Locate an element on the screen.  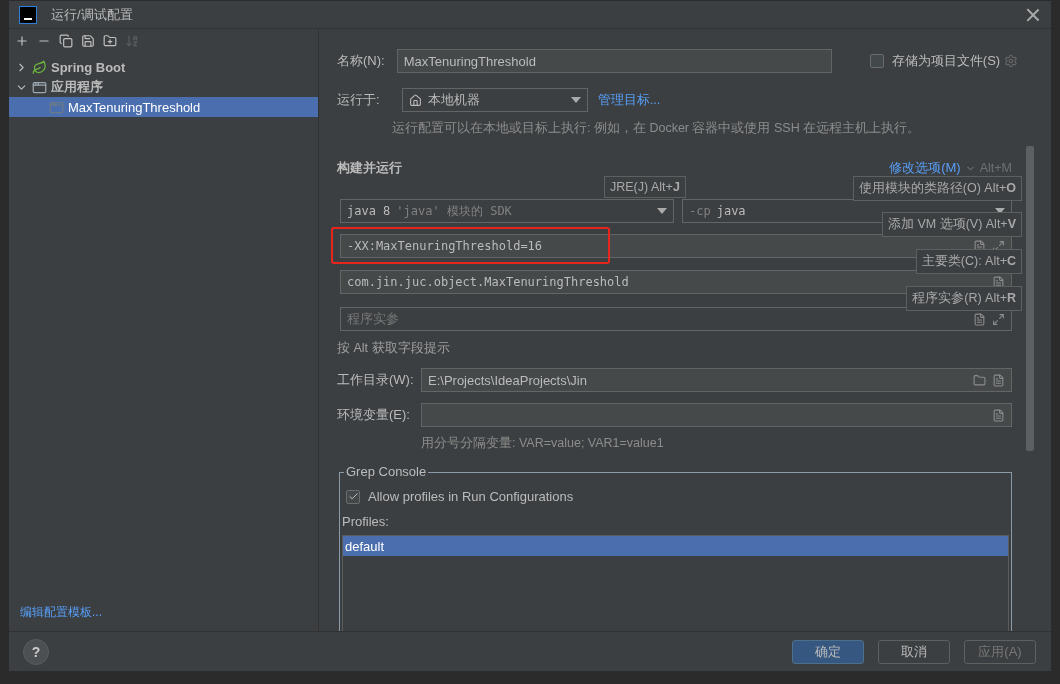
add-icon is located at coordinates (22, 41).